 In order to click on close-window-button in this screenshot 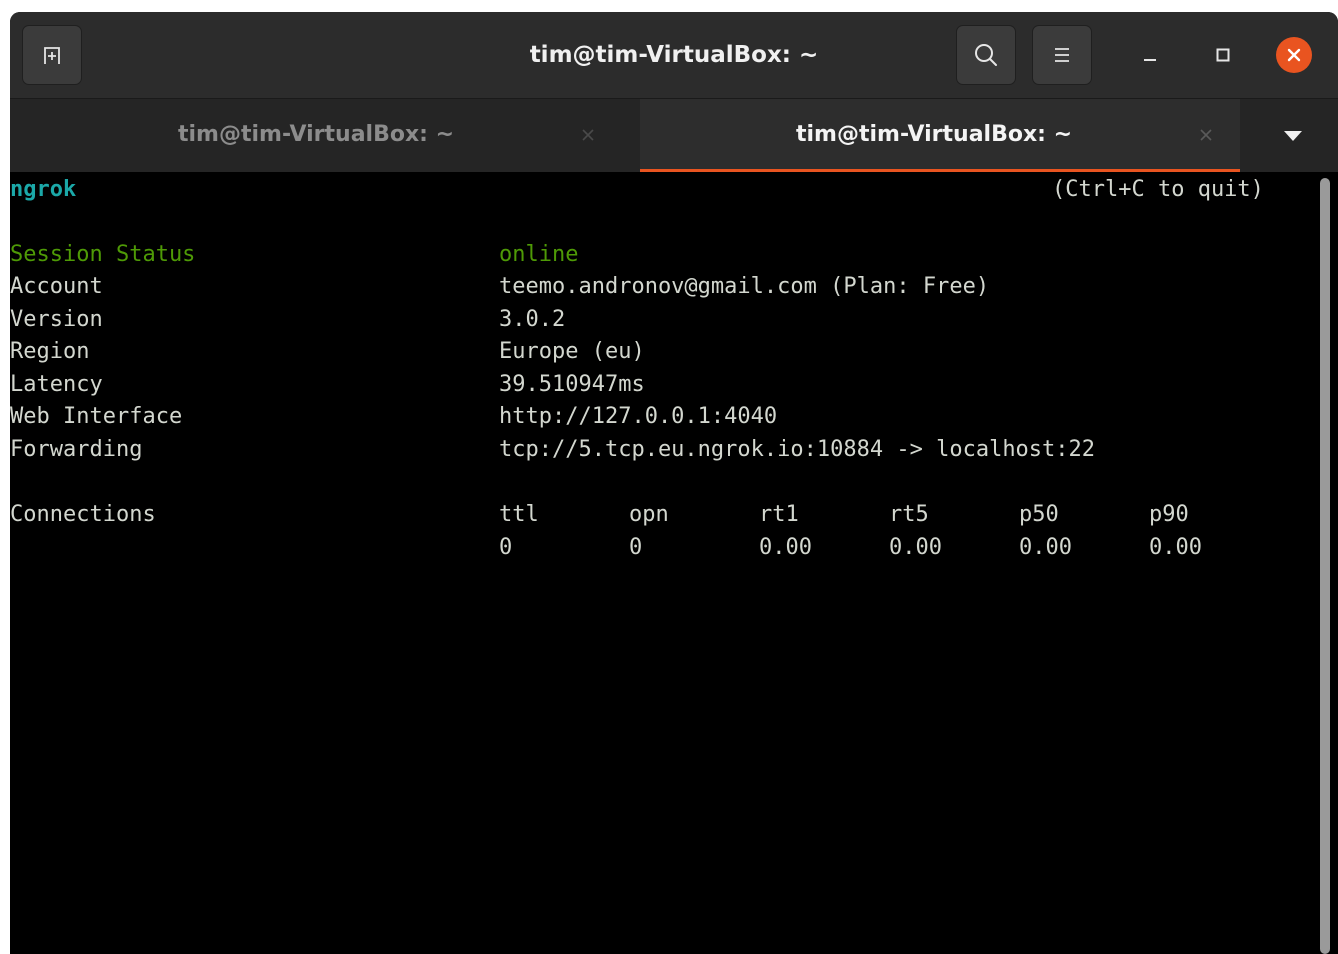, I will do `click(1294, 55)`.